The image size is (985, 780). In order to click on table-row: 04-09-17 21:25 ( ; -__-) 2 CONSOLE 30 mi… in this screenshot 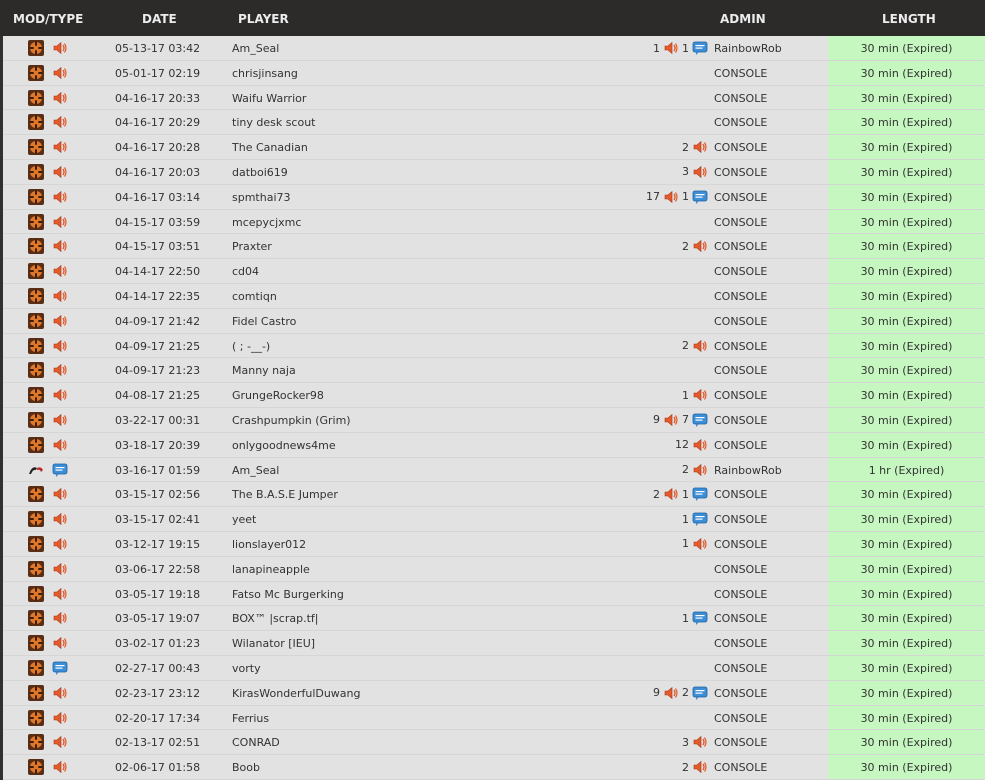, I will do `click(492, 346)`.